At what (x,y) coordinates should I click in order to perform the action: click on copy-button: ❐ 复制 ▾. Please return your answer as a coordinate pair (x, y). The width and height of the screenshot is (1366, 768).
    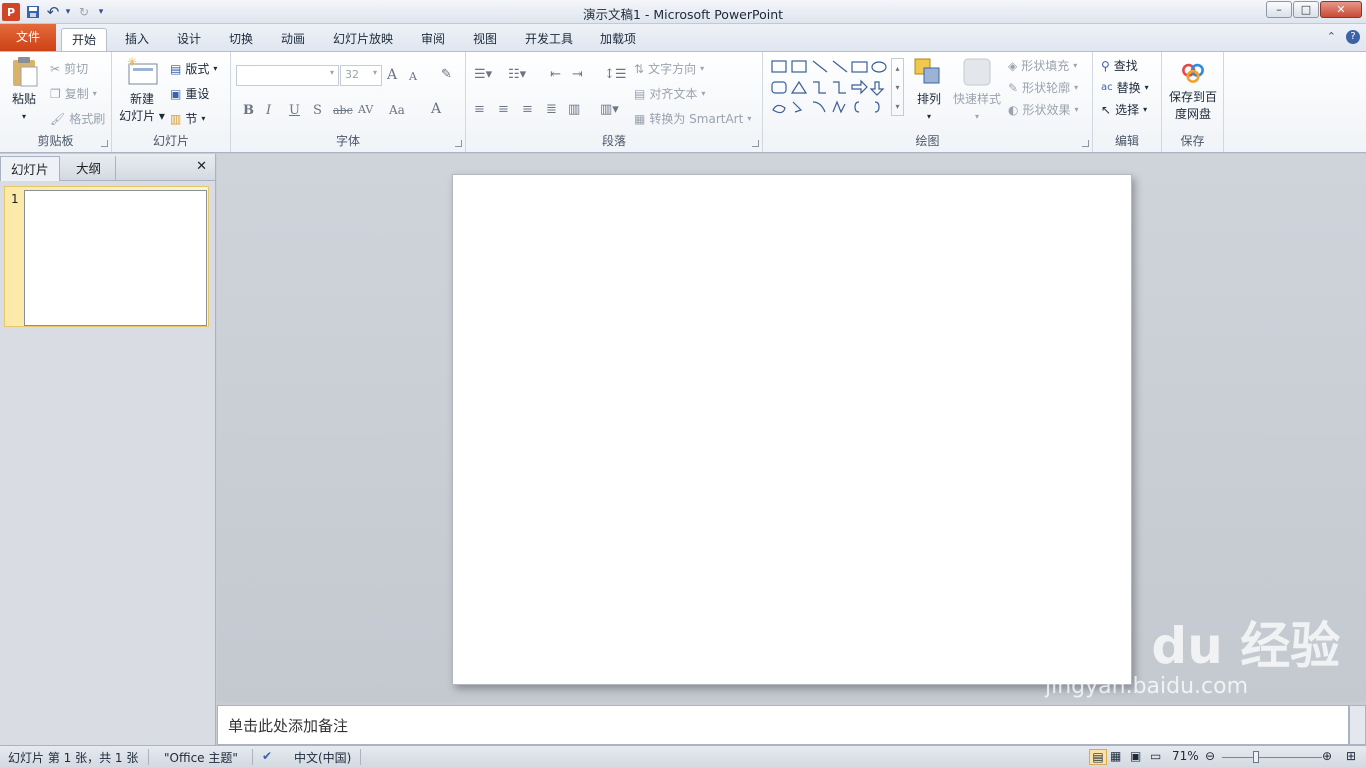
    Looking at the image, I should click on (73, 93).